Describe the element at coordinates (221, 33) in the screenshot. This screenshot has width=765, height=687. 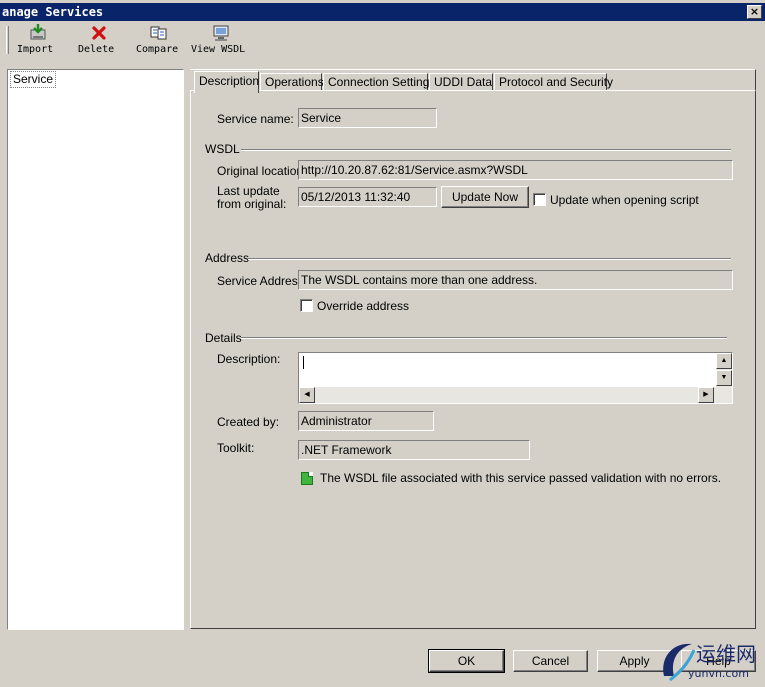
I see `view-wsdl-icon` at that location.